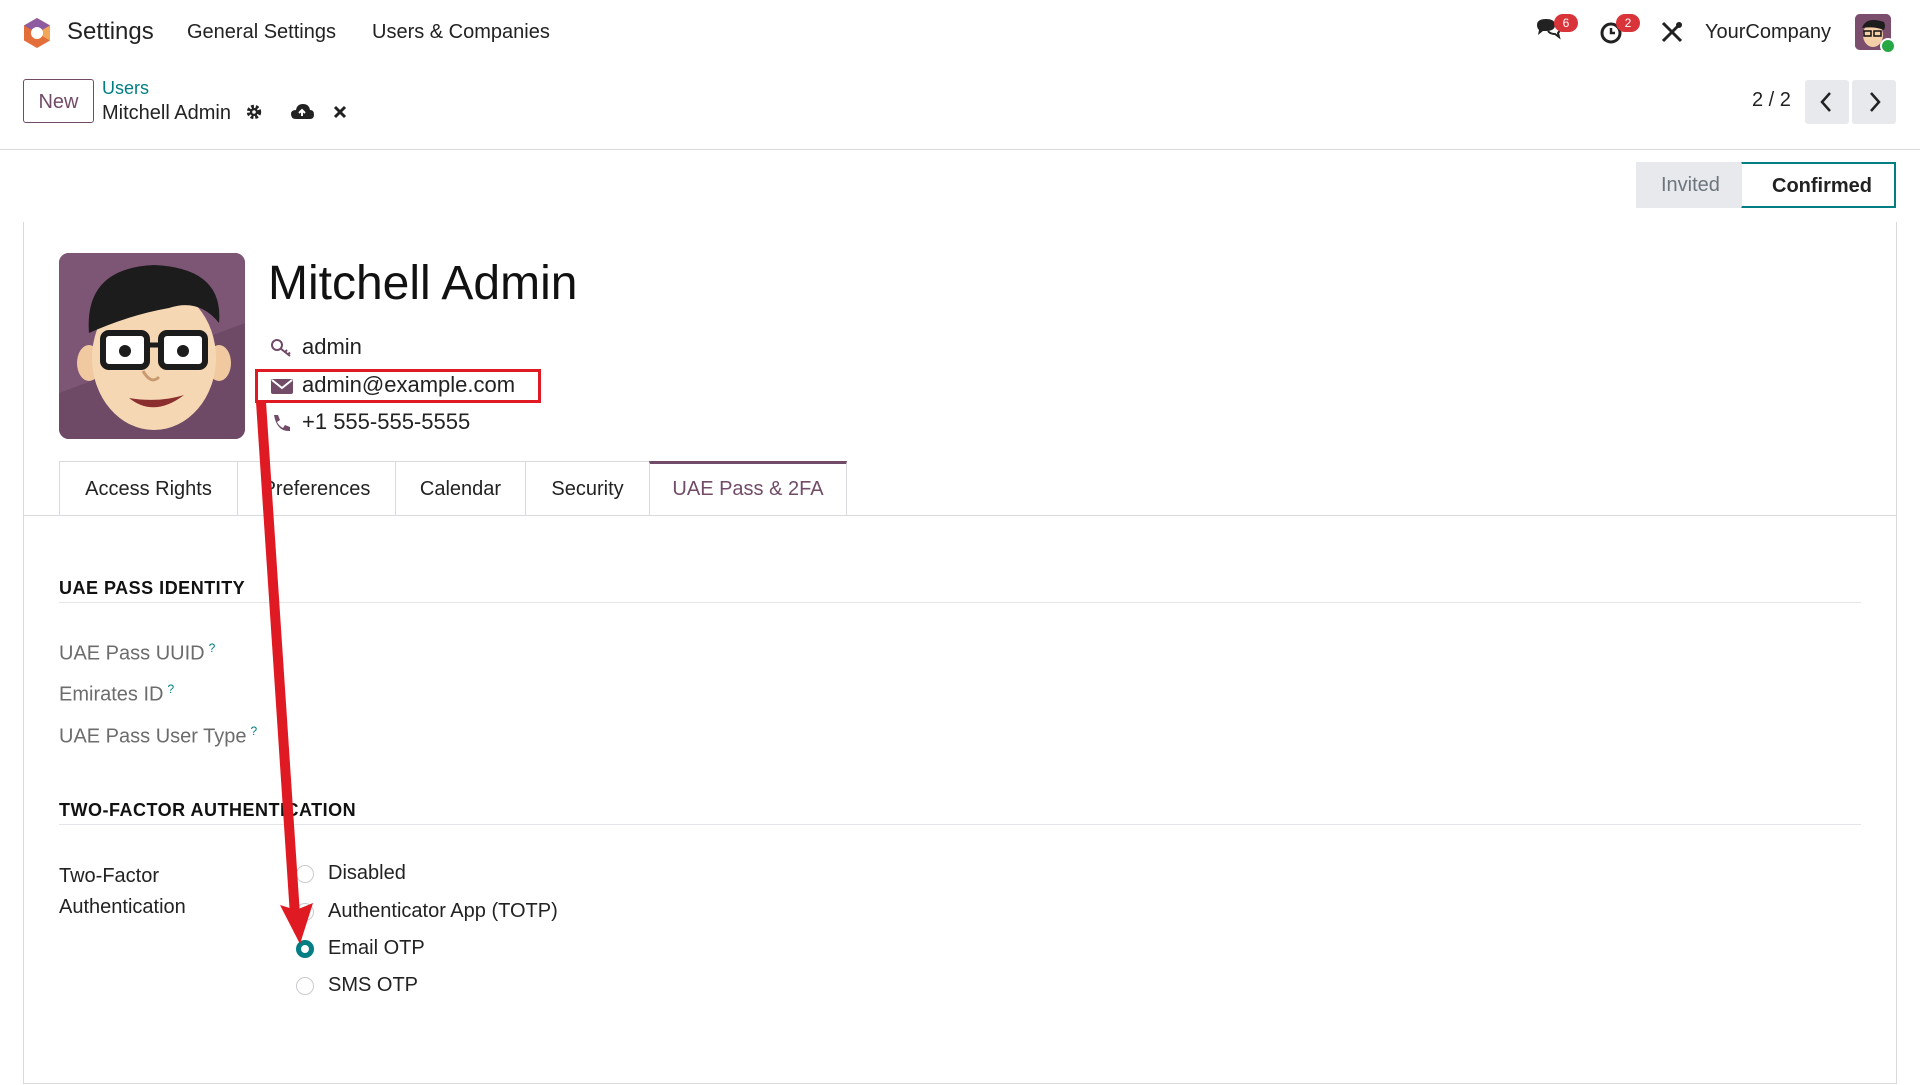 The width and height of the screenshot is (1920, 1085). Describe the element at coordinates (1628, 23) in the screenshot. I see `activities-badge: 2` at that location.